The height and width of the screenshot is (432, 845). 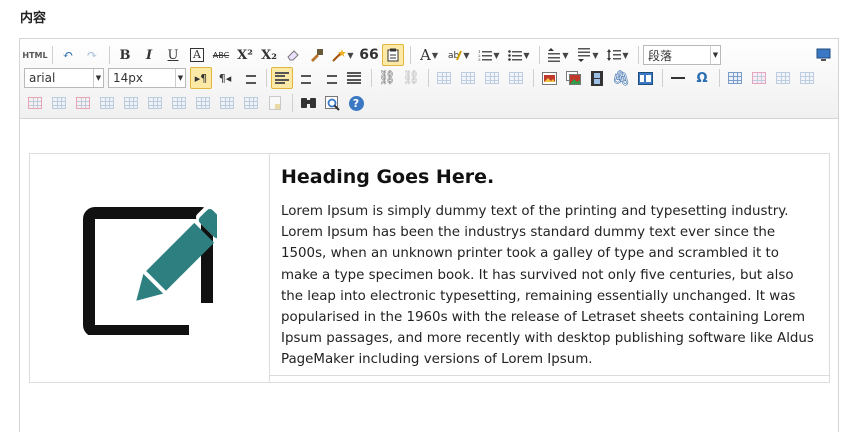 I want to click on paste-plain-icon, so click(x=393, y=55).